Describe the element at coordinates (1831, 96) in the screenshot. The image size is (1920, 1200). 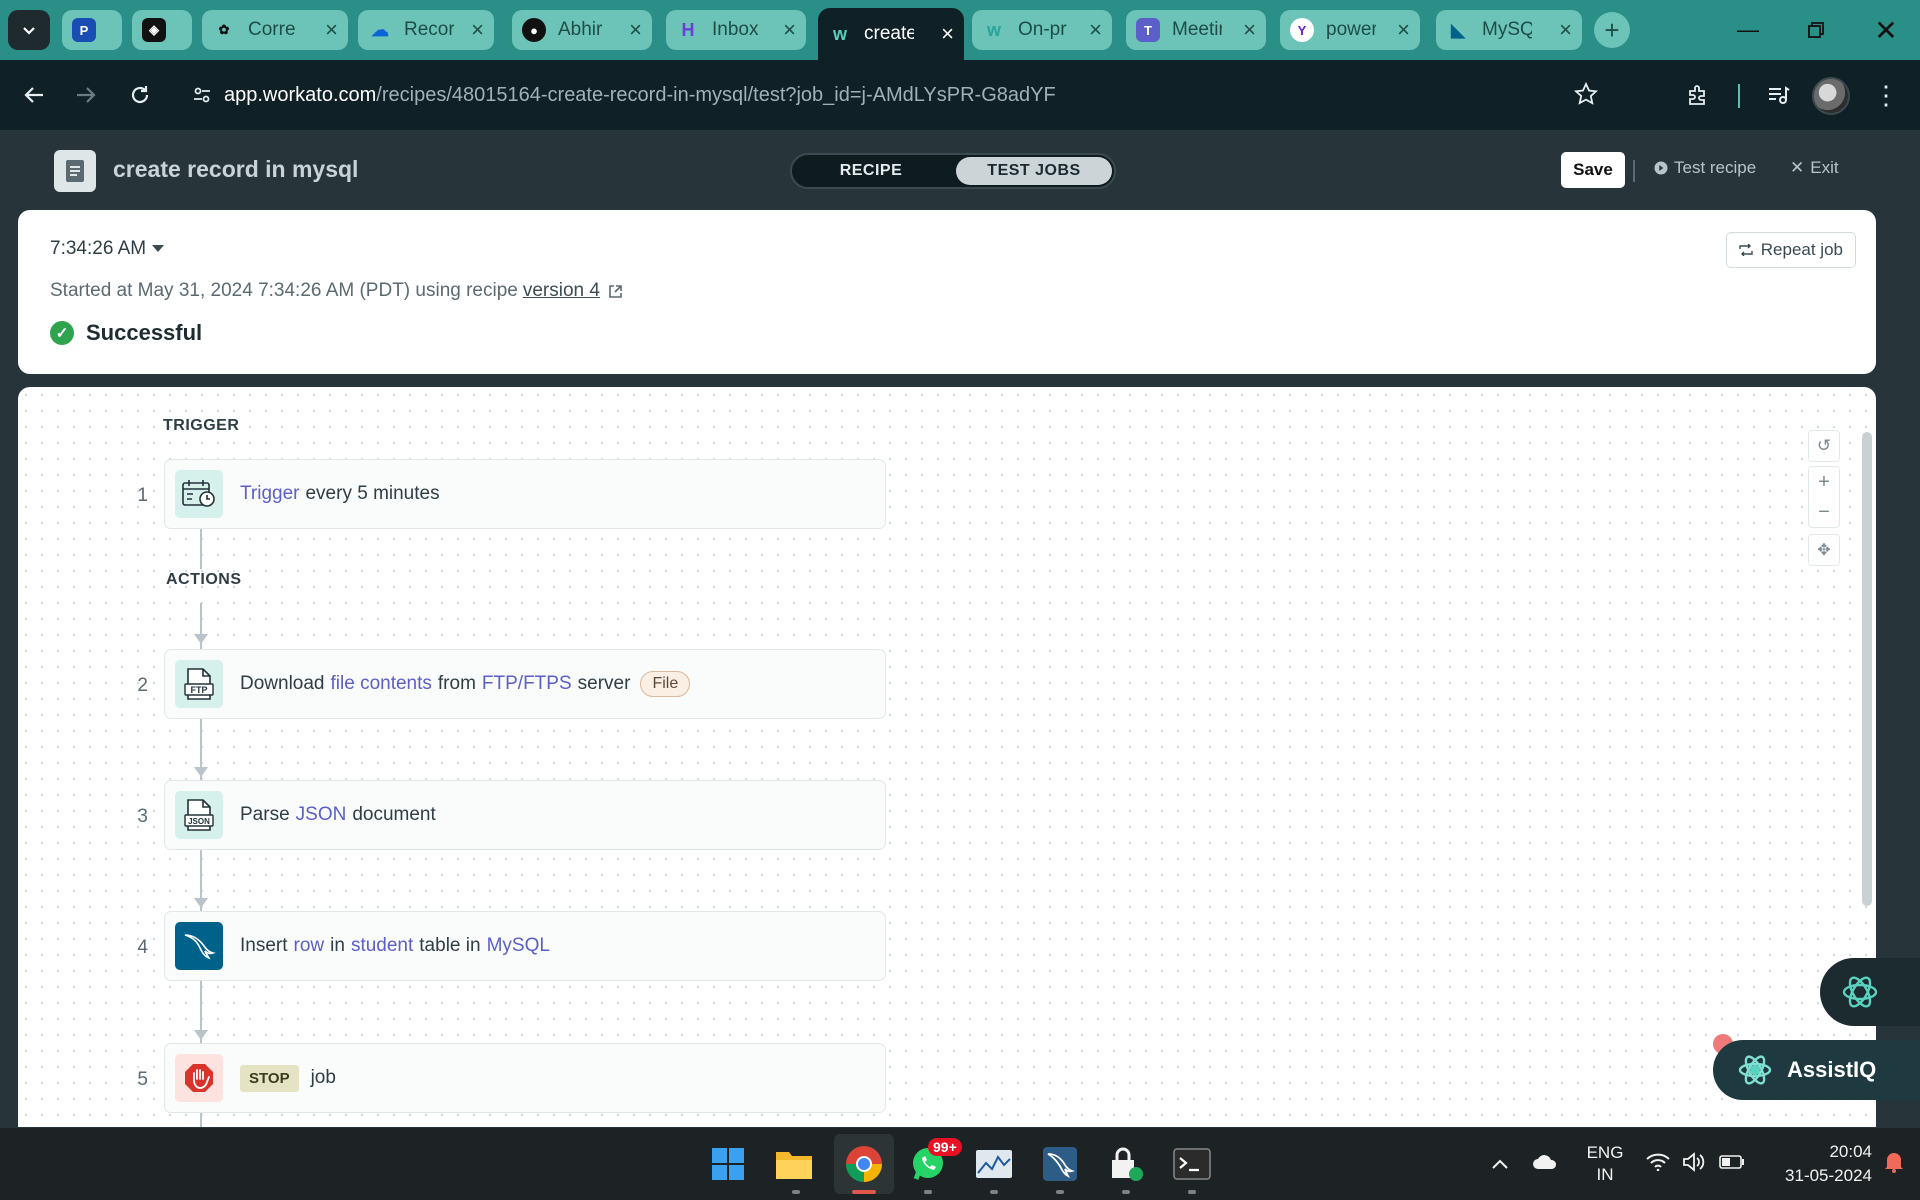
I see `profile-avatar` at that location.